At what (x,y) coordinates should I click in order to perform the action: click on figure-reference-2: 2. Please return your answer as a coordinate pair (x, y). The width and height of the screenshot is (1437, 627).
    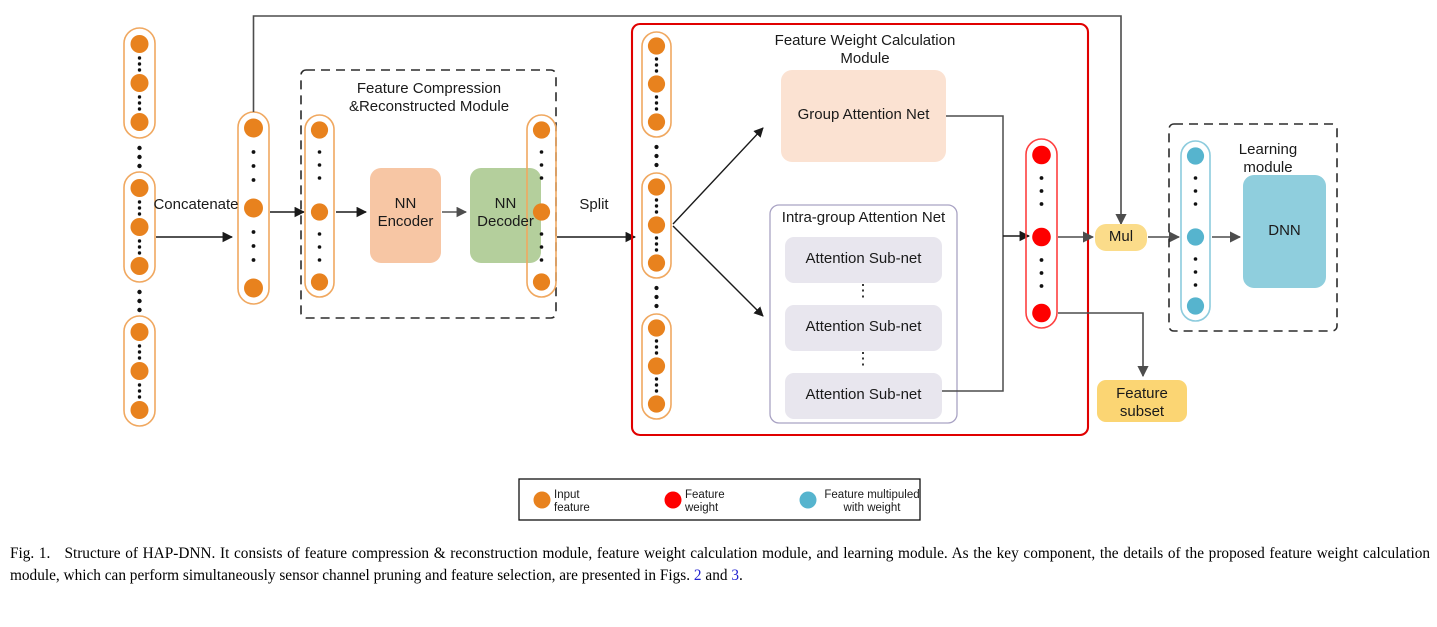
    Looking at the image, I should click on (698, 575).